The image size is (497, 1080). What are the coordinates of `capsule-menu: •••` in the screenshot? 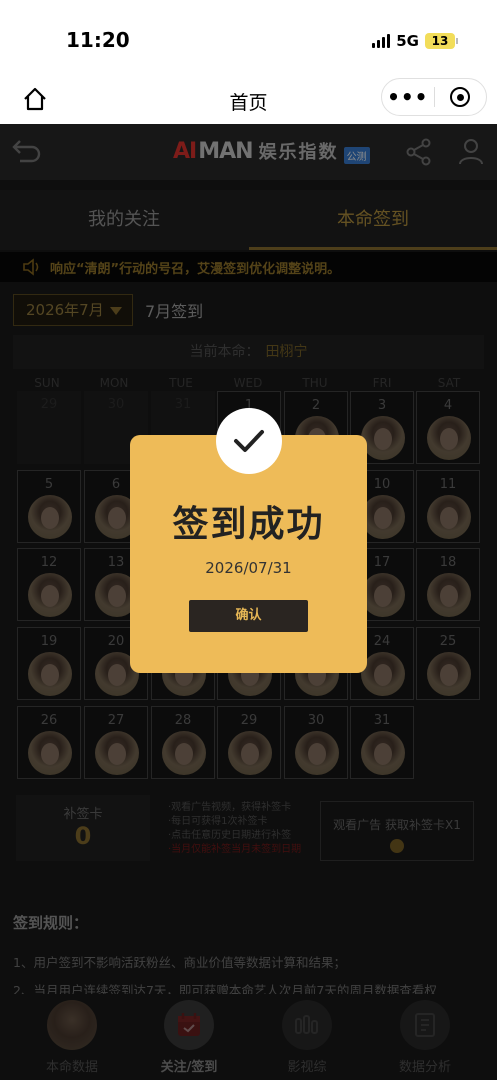 It's located at (434, 97).